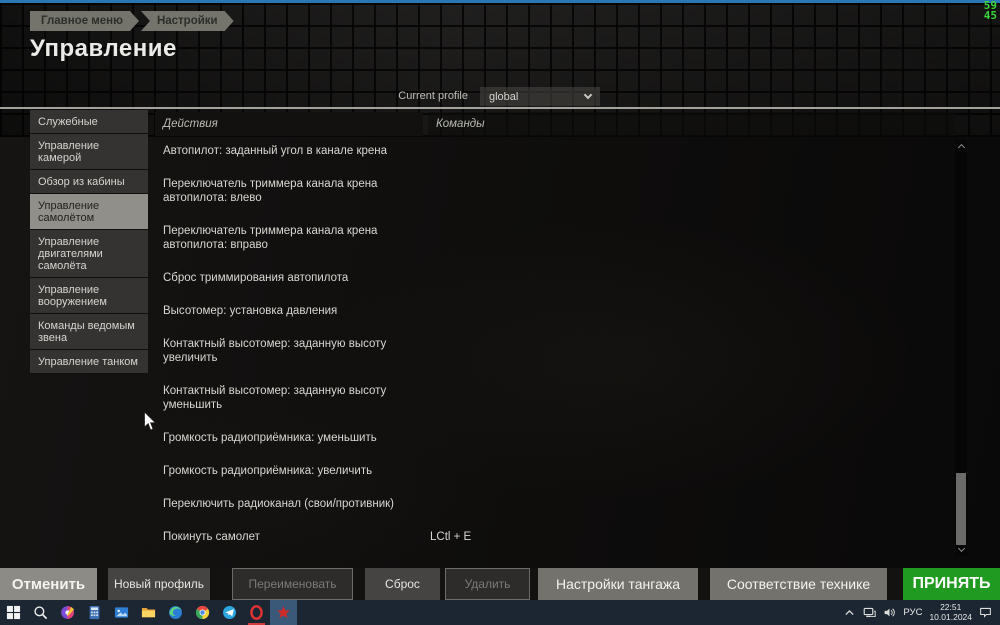  What do you see at coordinates (289, 124) in the screenshot?
I see `column-header-actions: Действия` at bounding box center [289, 124].